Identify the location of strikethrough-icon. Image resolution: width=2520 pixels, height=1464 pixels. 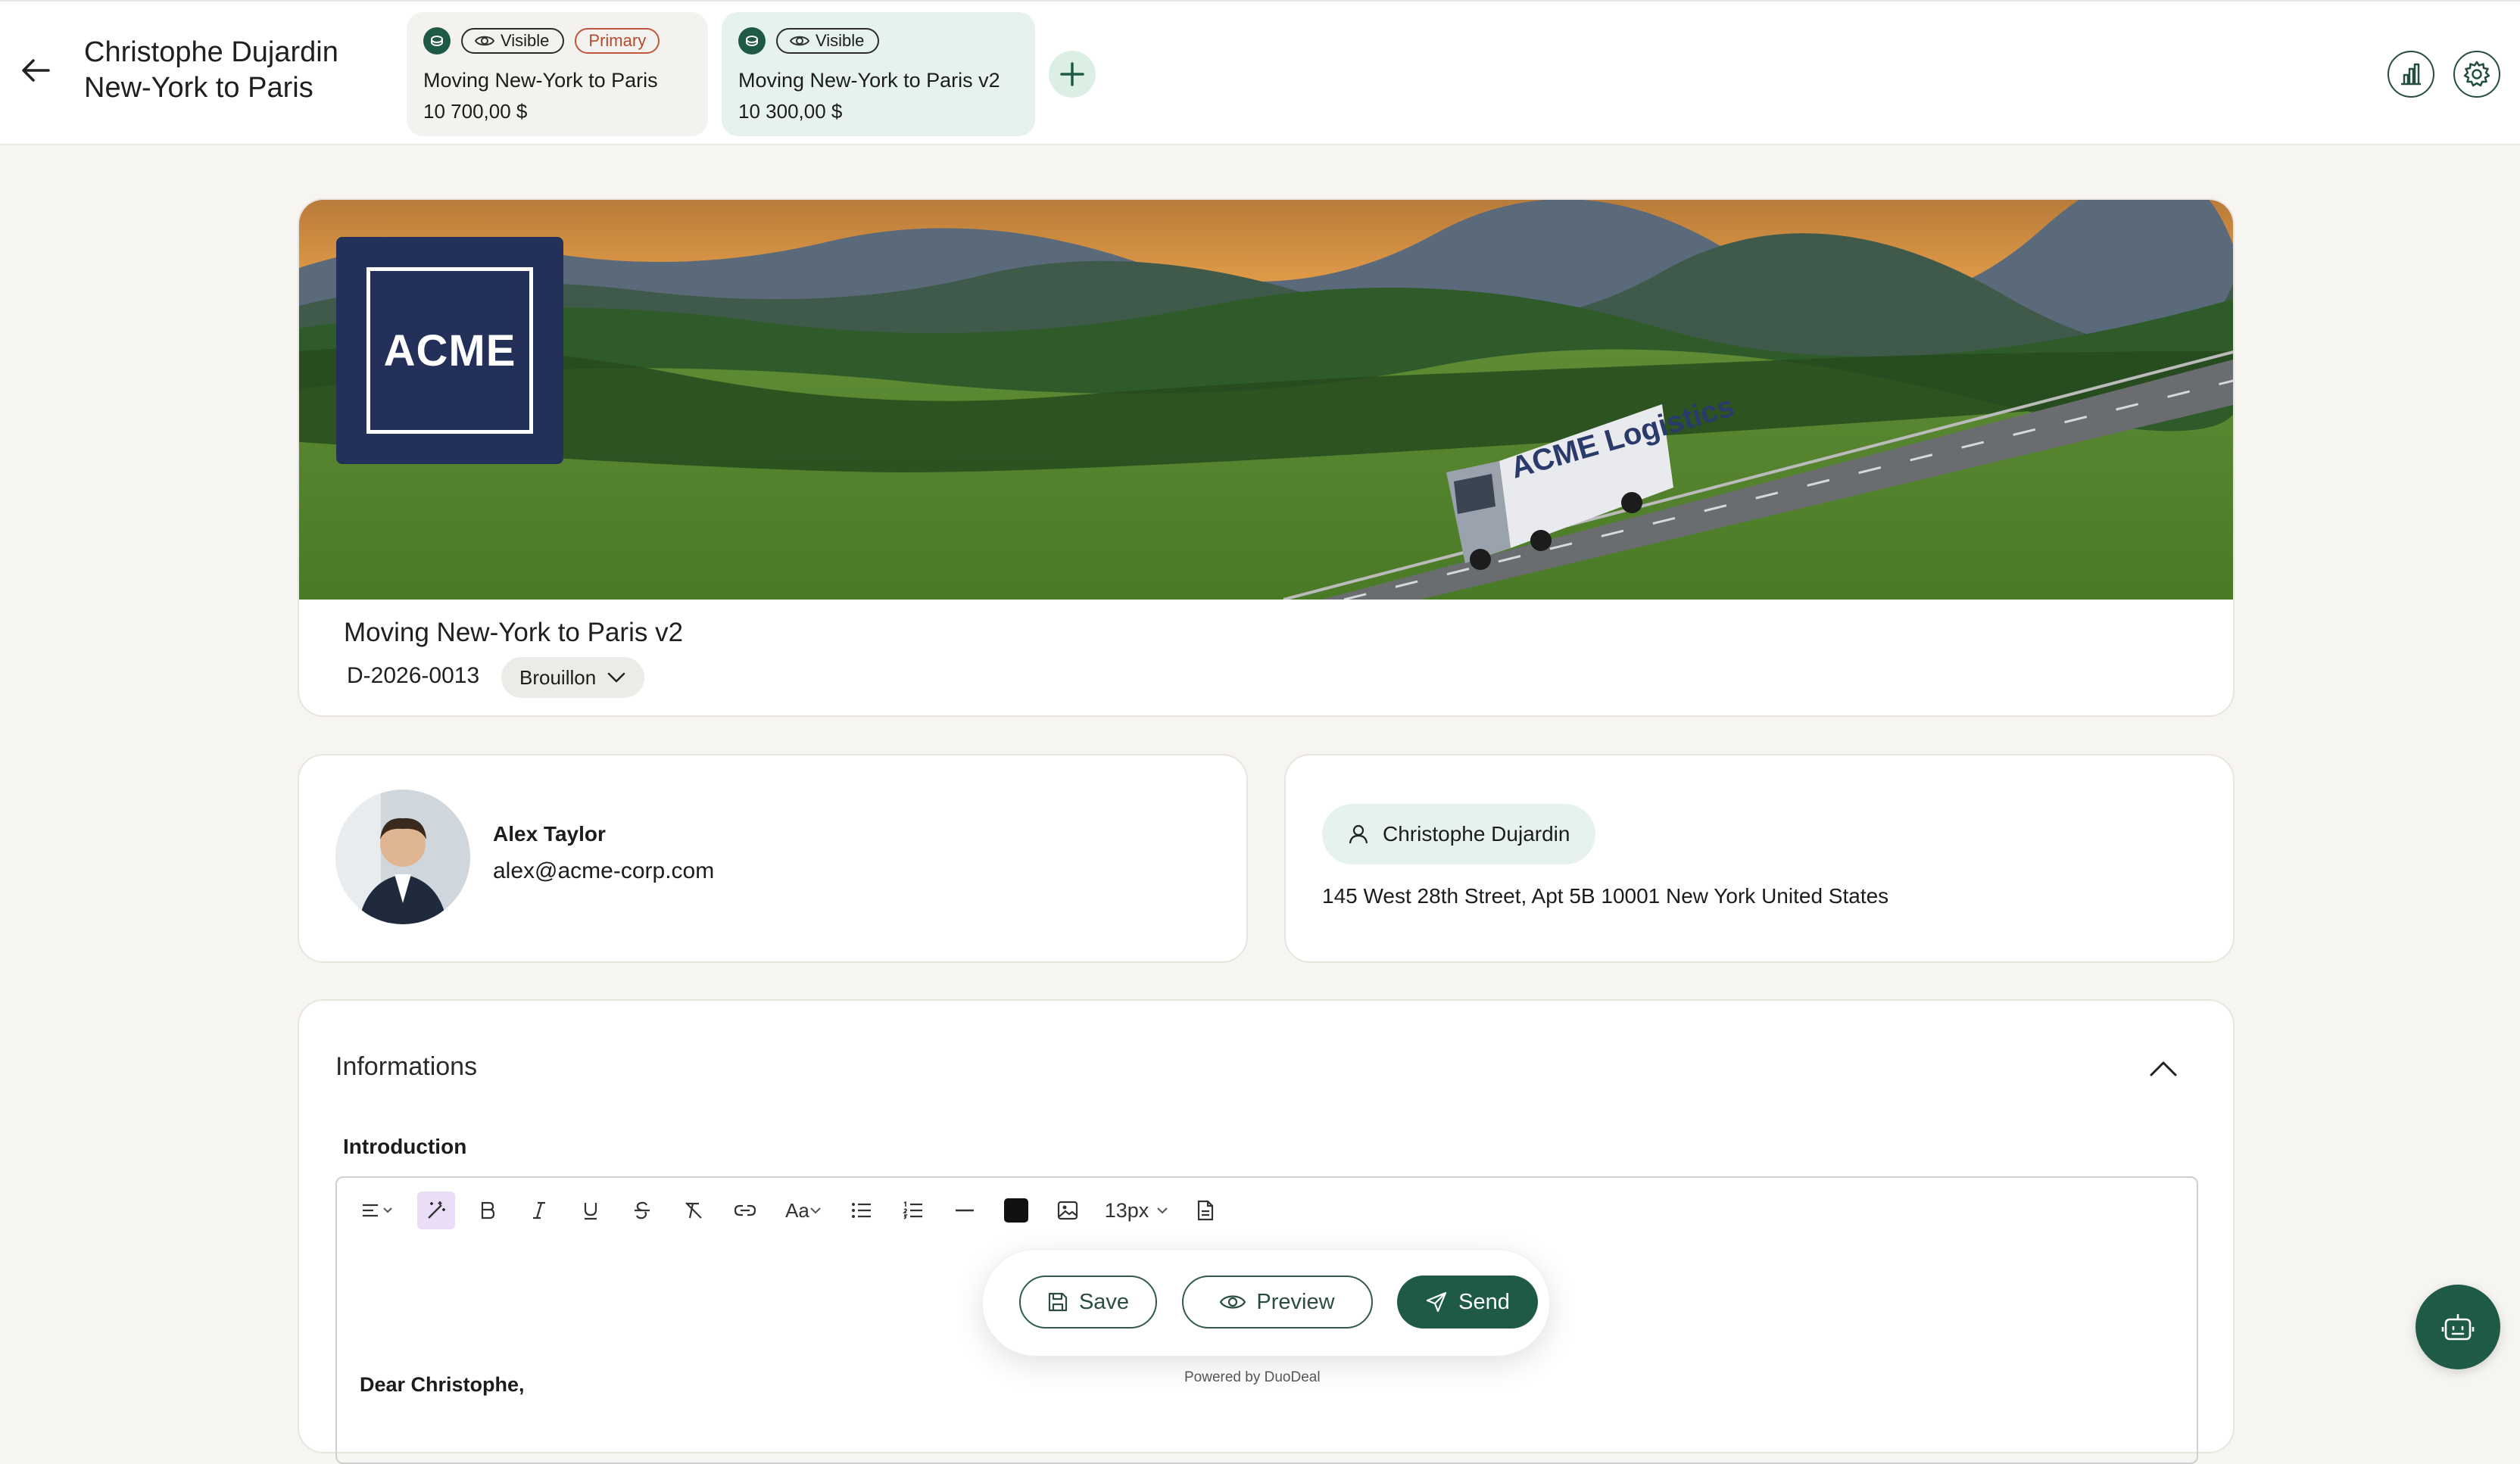
(642, 1210).